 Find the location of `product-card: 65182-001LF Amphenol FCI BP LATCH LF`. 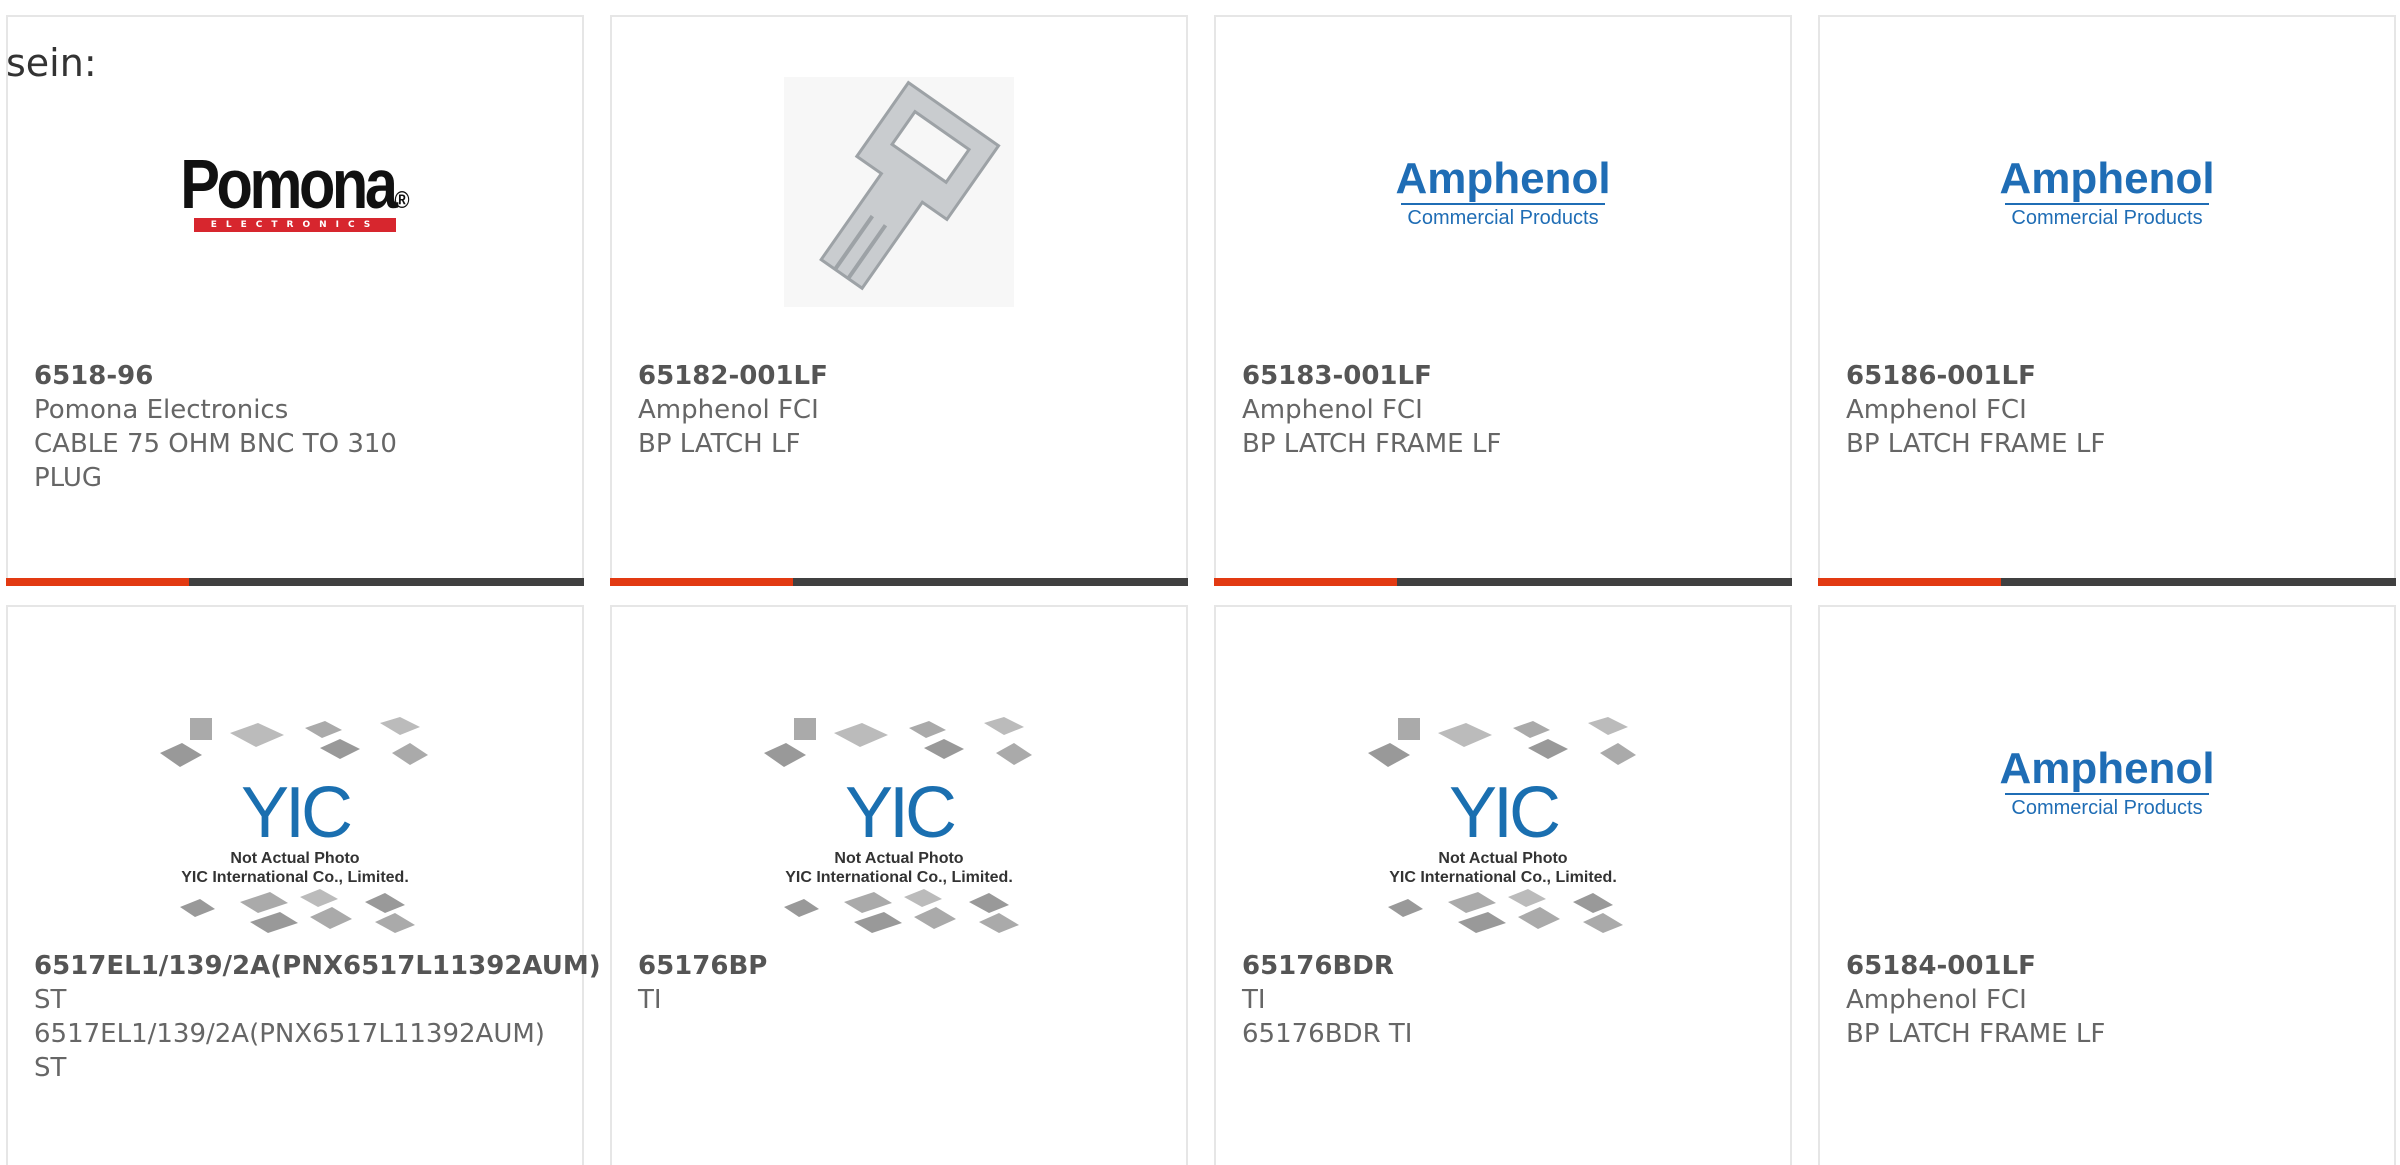

product-card: 65182-001LF Amphenol FCI BP LATCH LF is located at coordinates (899, 300).